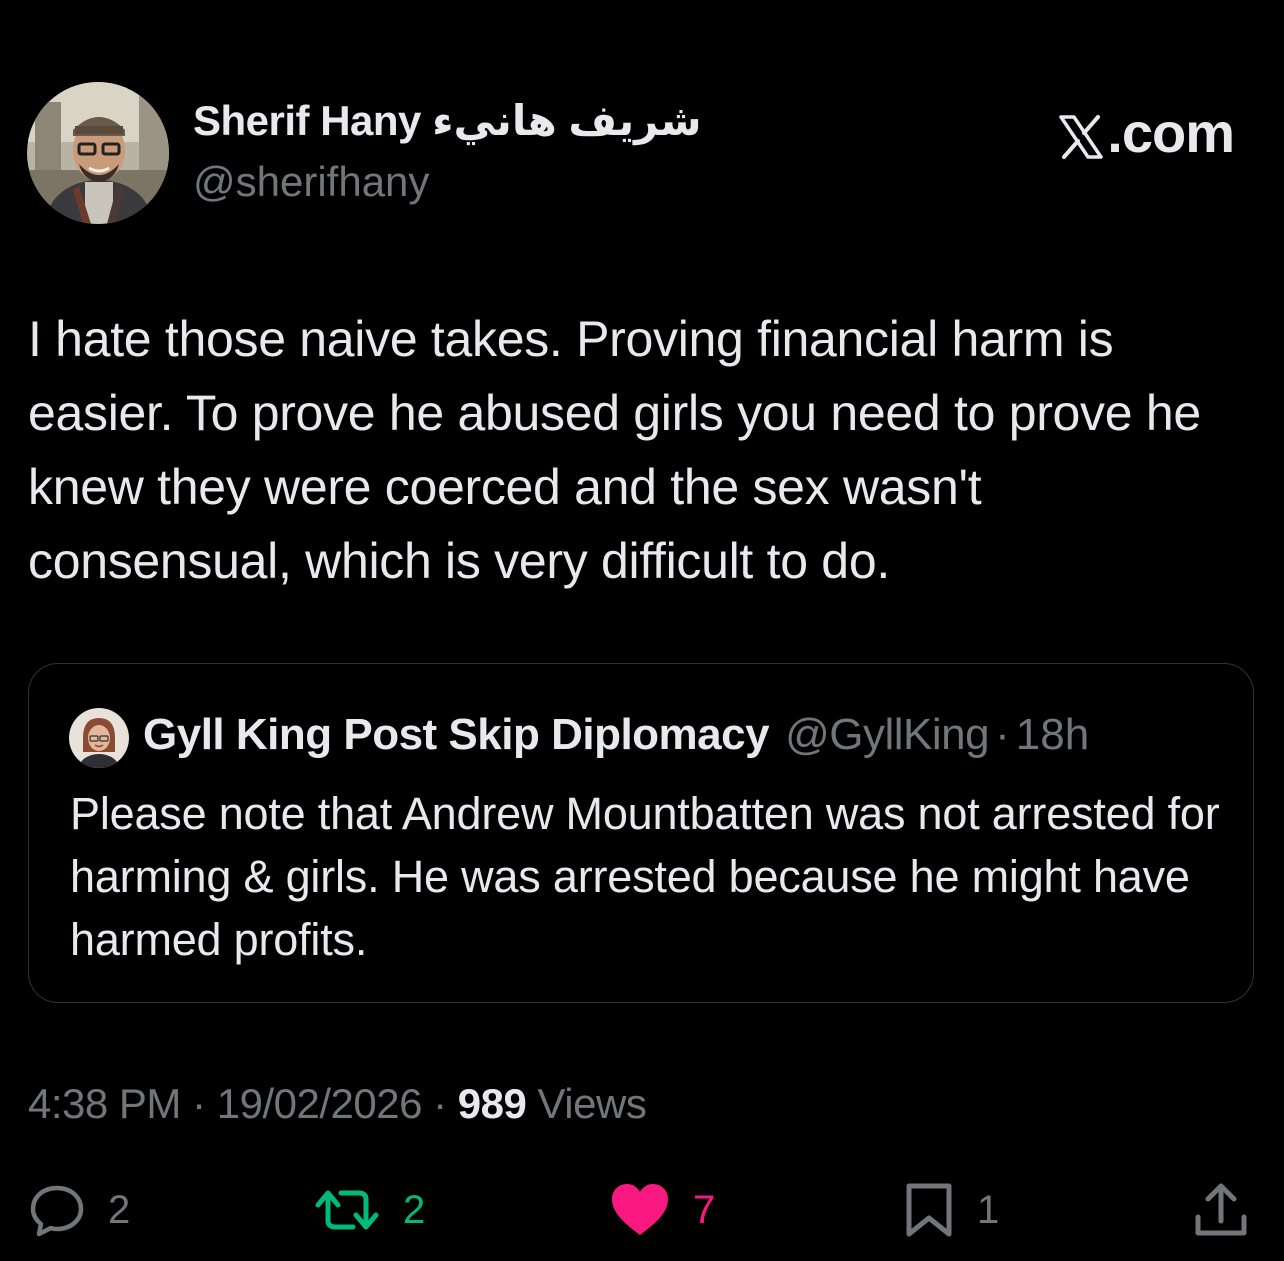 This screenshot has height=1261, width=1284. I want to click on x-logo-icon, so click(1081, 134).